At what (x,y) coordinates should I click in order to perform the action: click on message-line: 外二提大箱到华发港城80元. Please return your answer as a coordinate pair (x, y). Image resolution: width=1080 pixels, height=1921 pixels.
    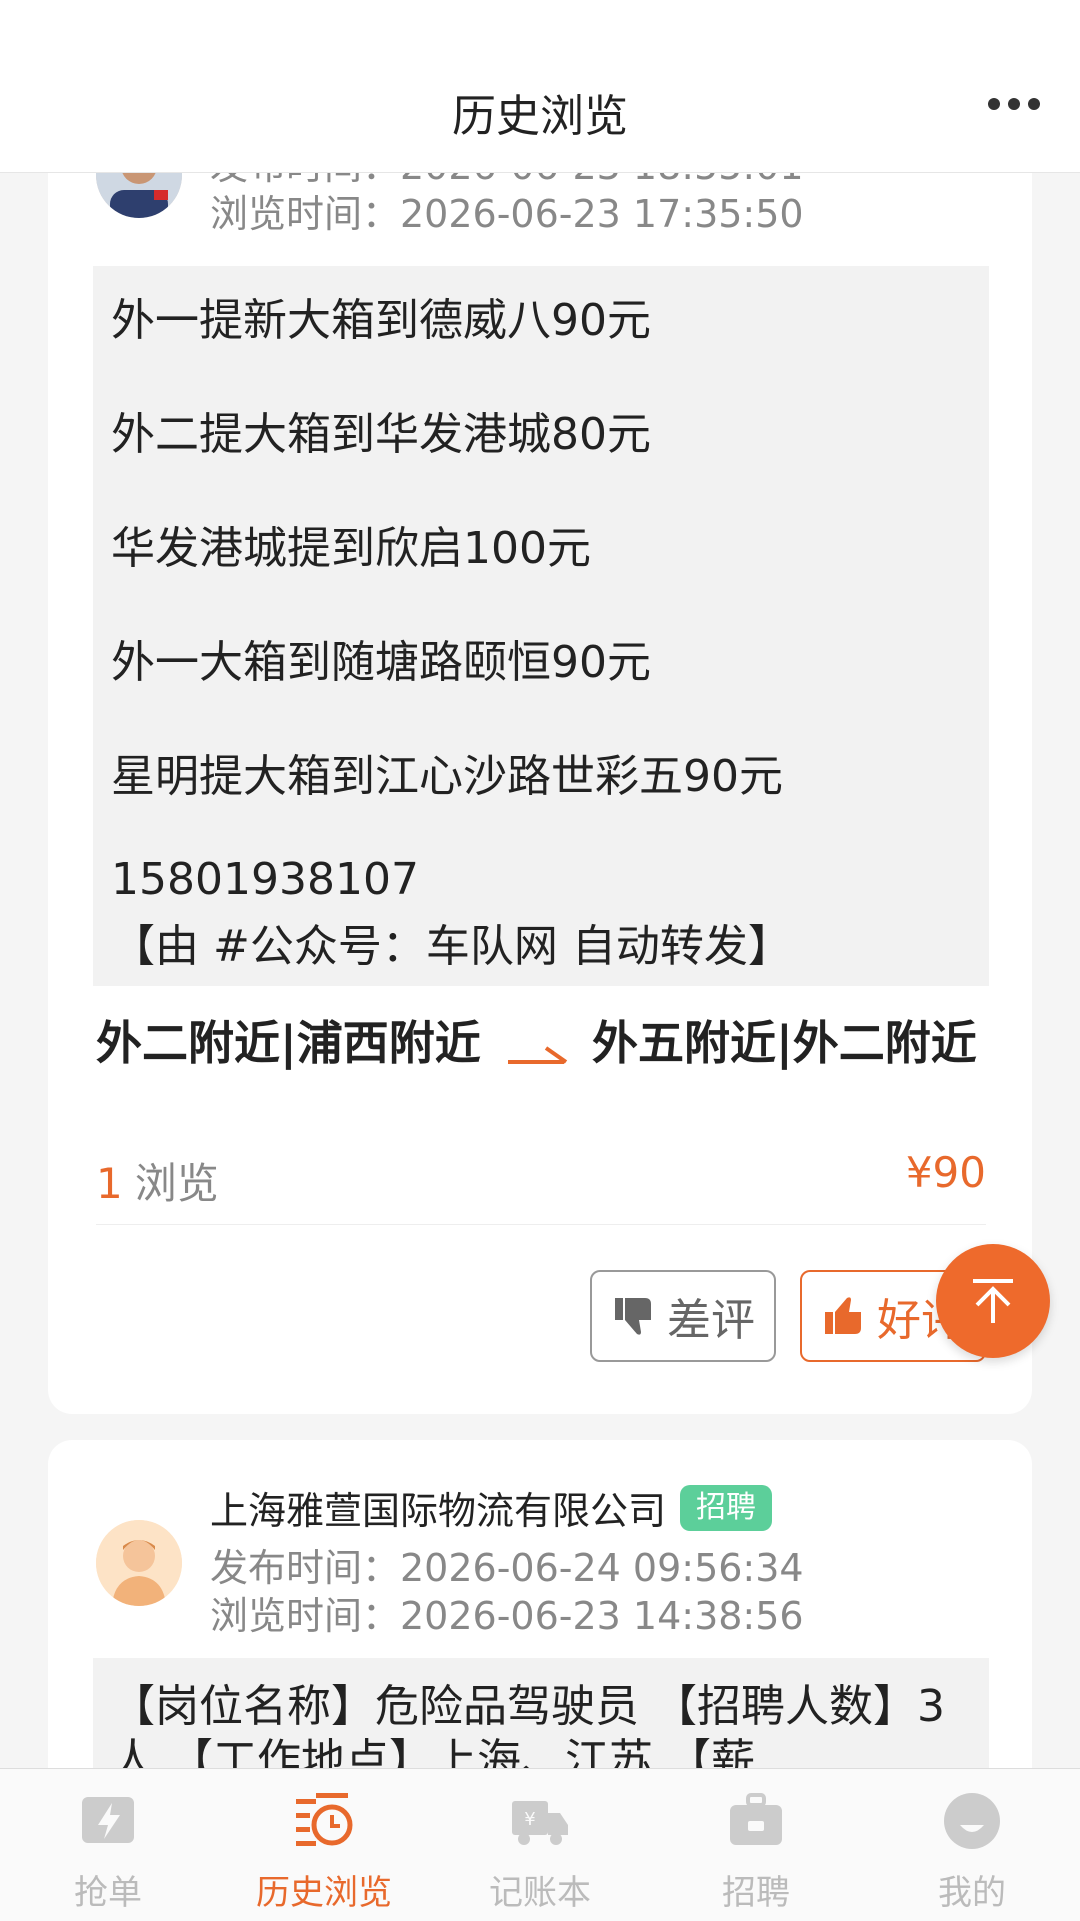
    Looking at the image, I should click on (381, 434).